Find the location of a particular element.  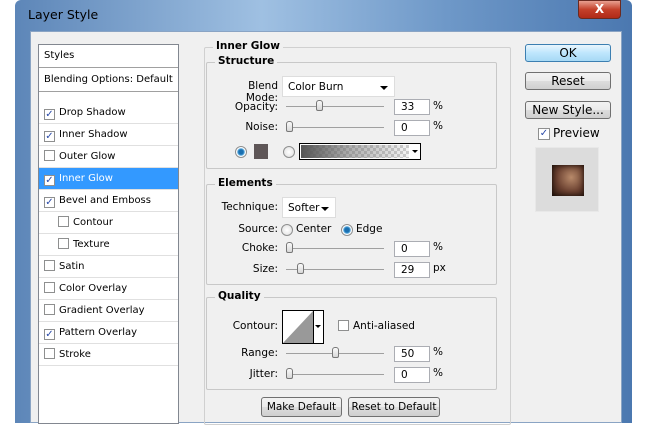

contour-picker is located at coordinates (303, 327).